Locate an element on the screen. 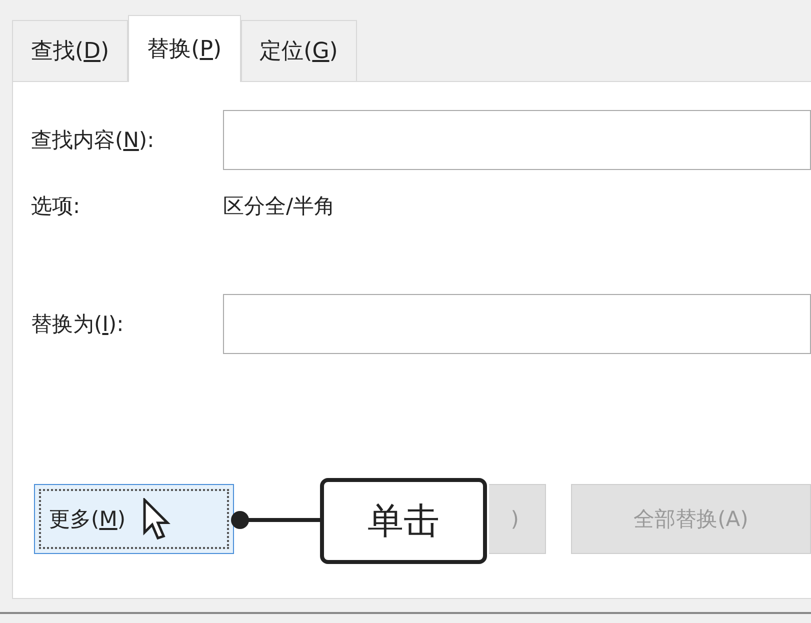  tab: 替换(P) is located at coordinates (184, 48).